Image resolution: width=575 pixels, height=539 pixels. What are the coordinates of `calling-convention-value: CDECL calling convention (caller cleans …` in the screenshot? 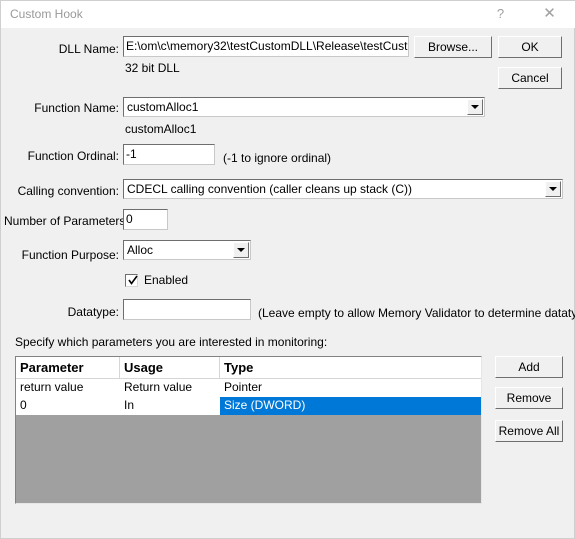 It's located at (269, 189).